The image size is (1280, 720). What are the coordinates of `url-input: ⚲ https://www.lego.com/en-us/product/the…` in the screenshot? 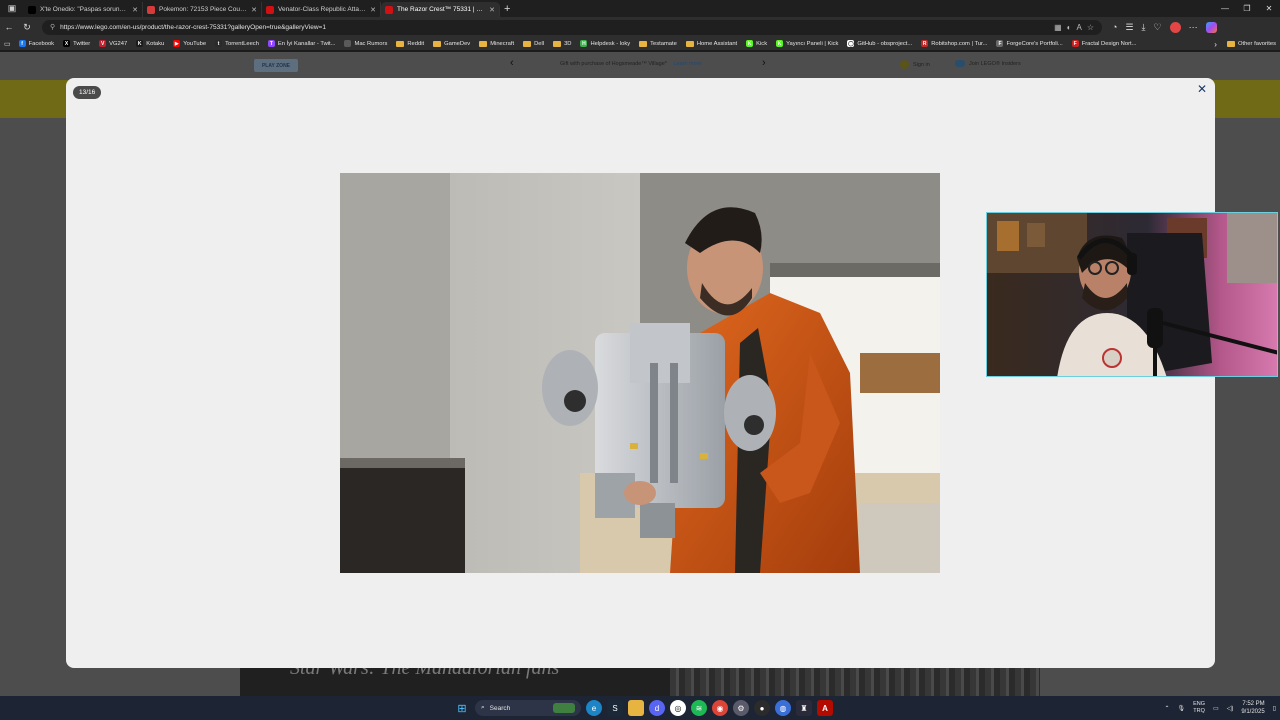 It's located at (572, 27).